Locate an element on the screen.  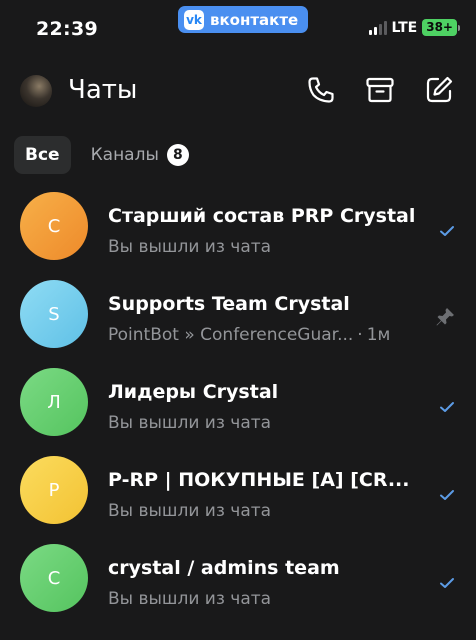
chat-avatar-initial: Л is located at coordinates (54, 402).